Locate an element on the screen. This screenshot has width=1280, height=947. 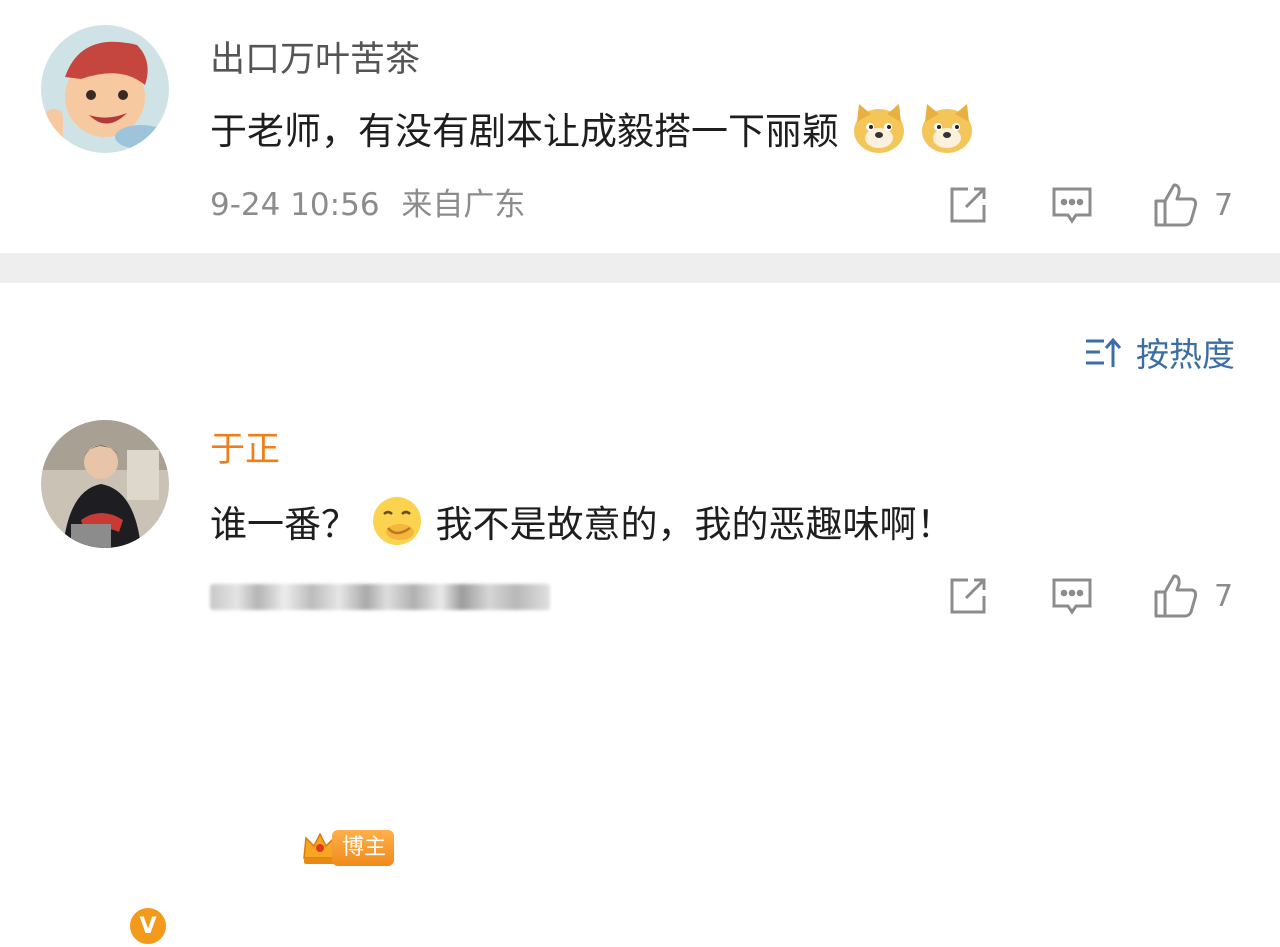
comment-text: 于老师，有没有剧本让成毅搭一下丽颖 is located at coordinates (592, 133).